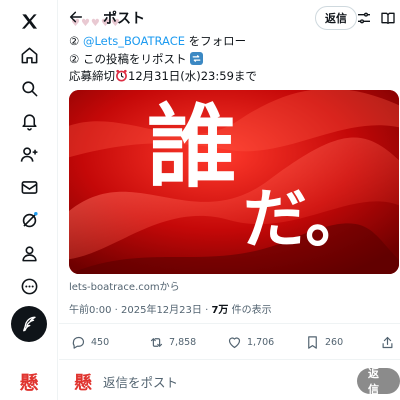 The width and height of the screenshot is (400, 400). I want to click on mail-icon, so click(29, 187).